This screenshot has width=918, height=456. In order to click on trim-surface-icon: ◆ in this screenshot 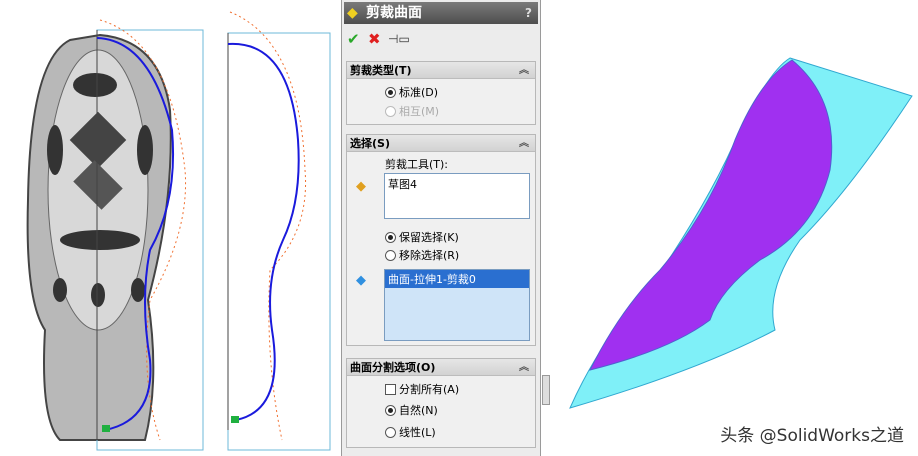, I will do `click(352, 13)`.